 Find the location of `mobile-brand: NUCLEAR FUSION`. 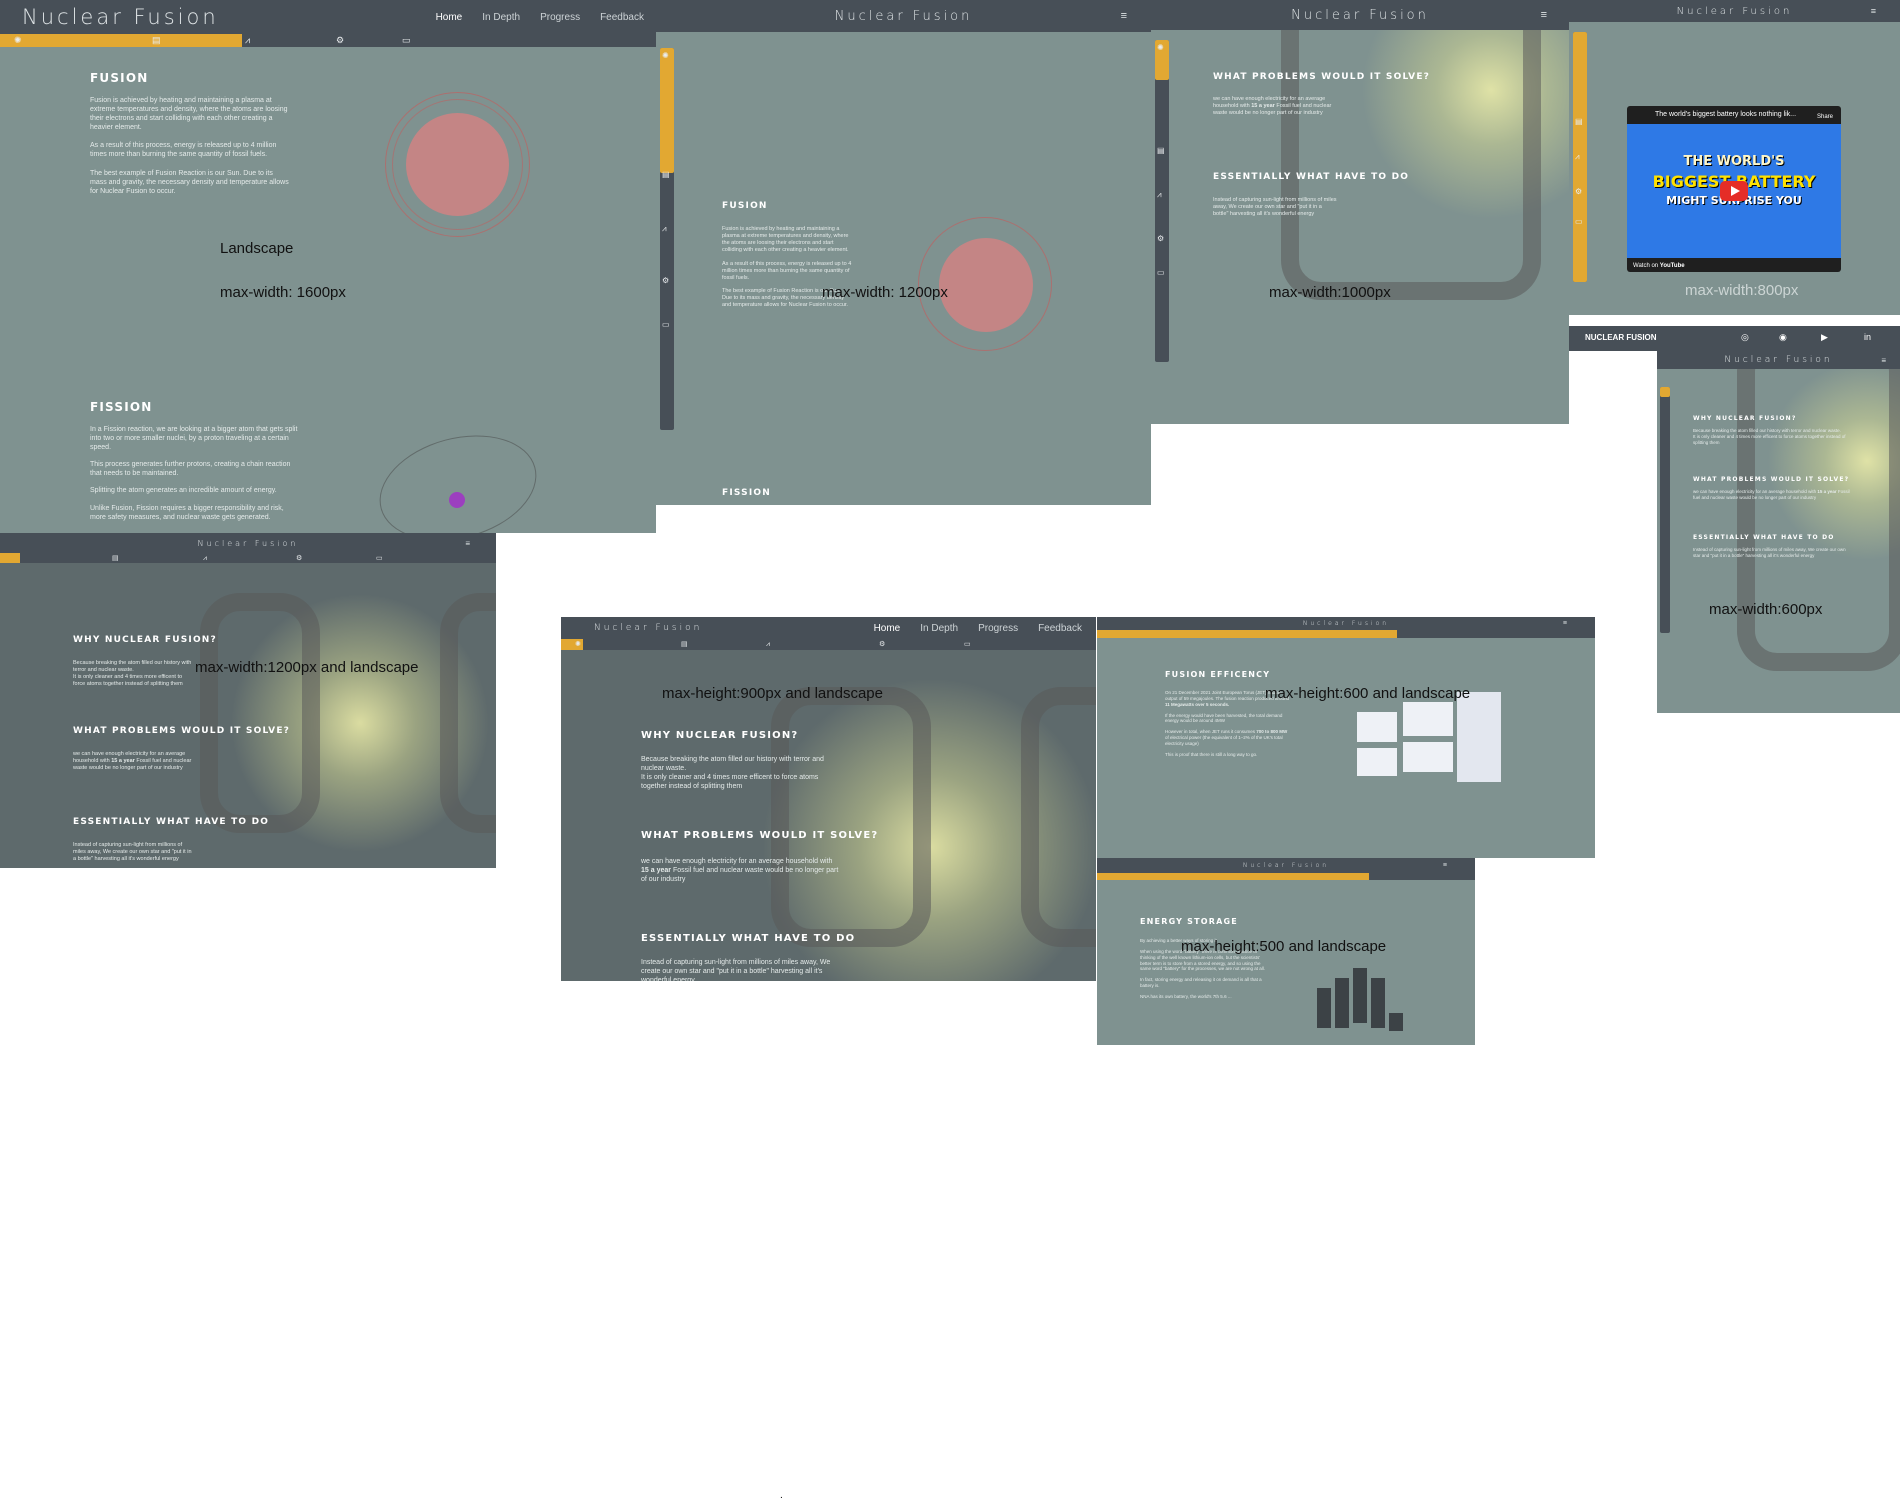

mobile-brand: NUCLEAR FUSION is located at coordinates (1621, 337).